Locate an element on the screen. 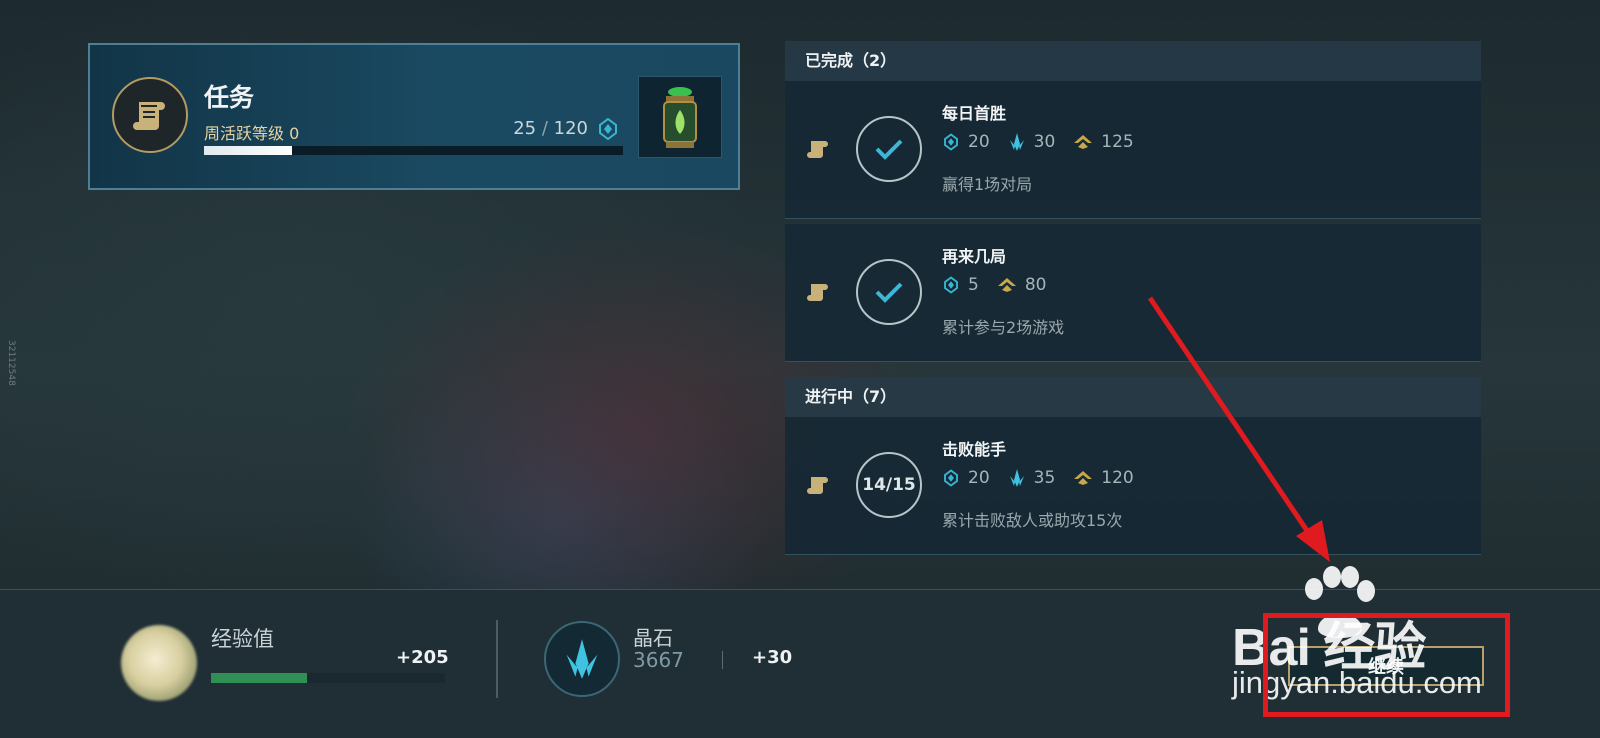  xp-avatar is located at coordinates (159, 663).